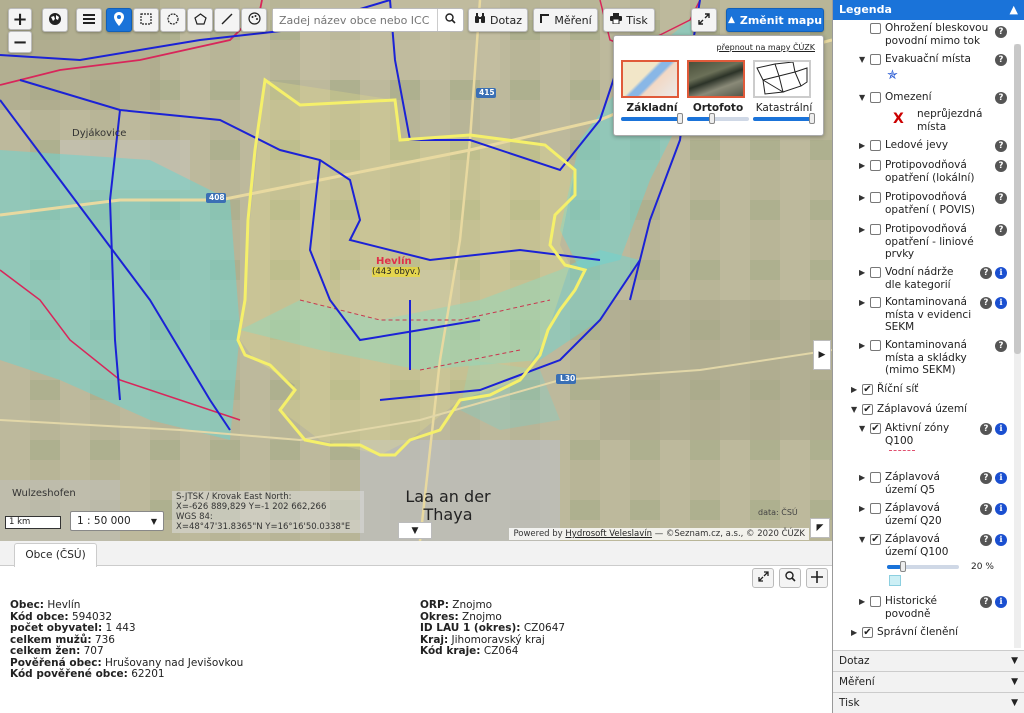  I want to click on opacity-slider-katastralni, so click(784, 118).